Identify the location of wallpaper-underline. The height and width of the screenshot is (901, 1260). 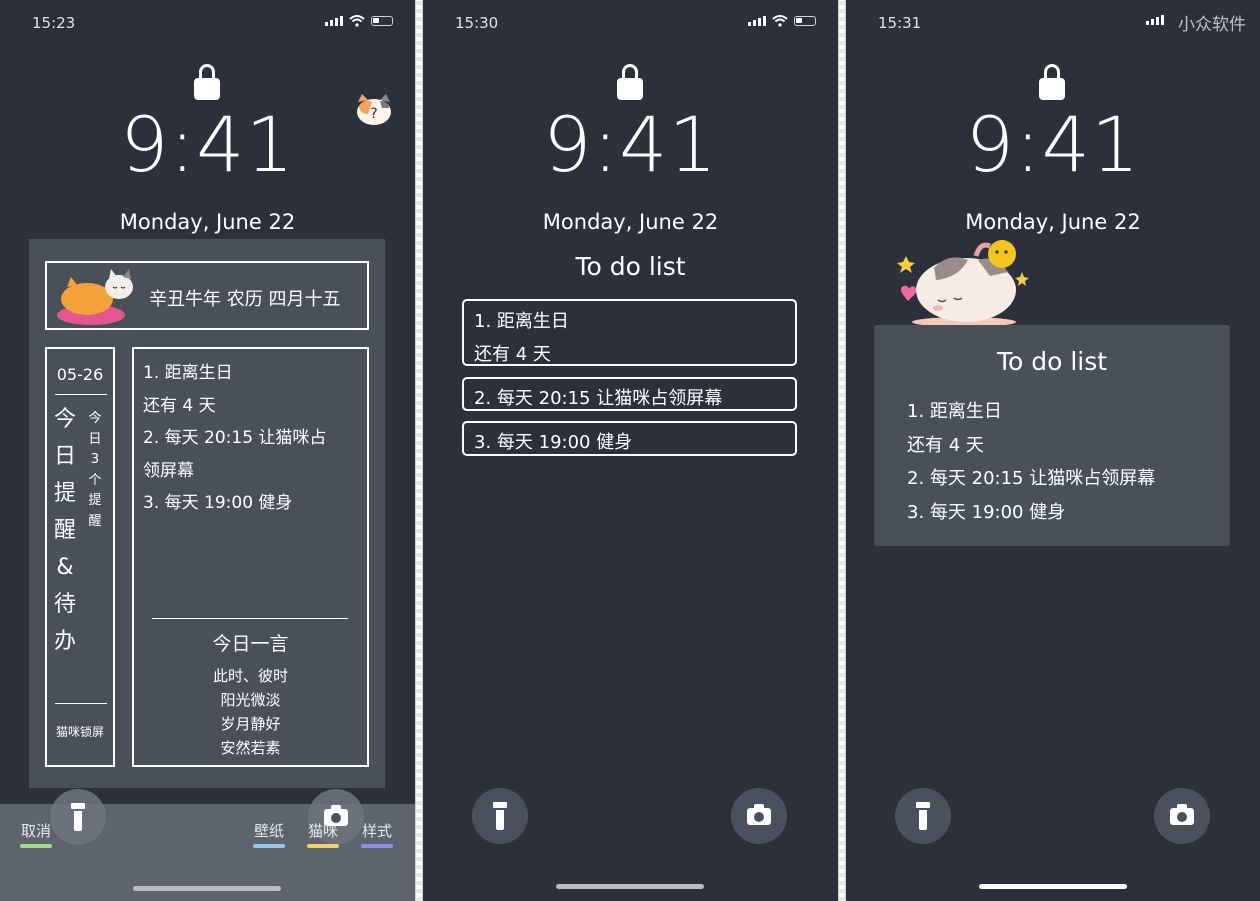
(269, 846).